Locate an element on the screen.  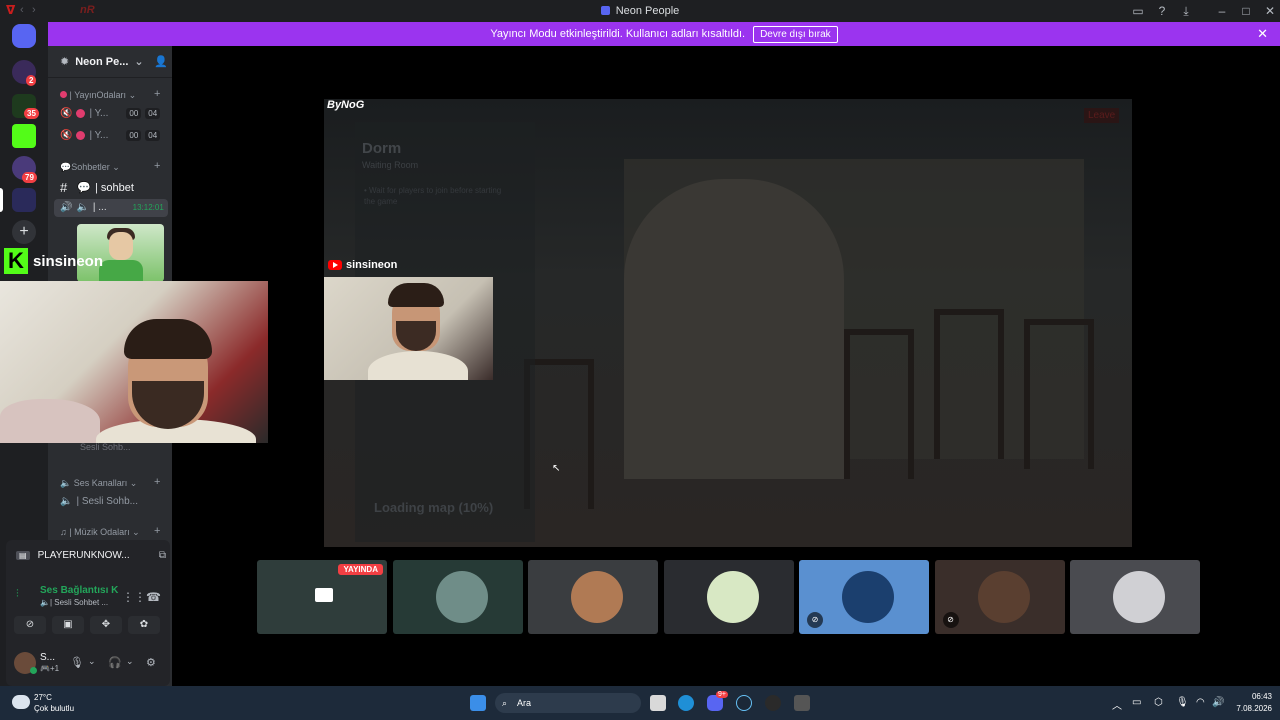
screen-share-icon: ⧉ is located at coordinates (162, 555).